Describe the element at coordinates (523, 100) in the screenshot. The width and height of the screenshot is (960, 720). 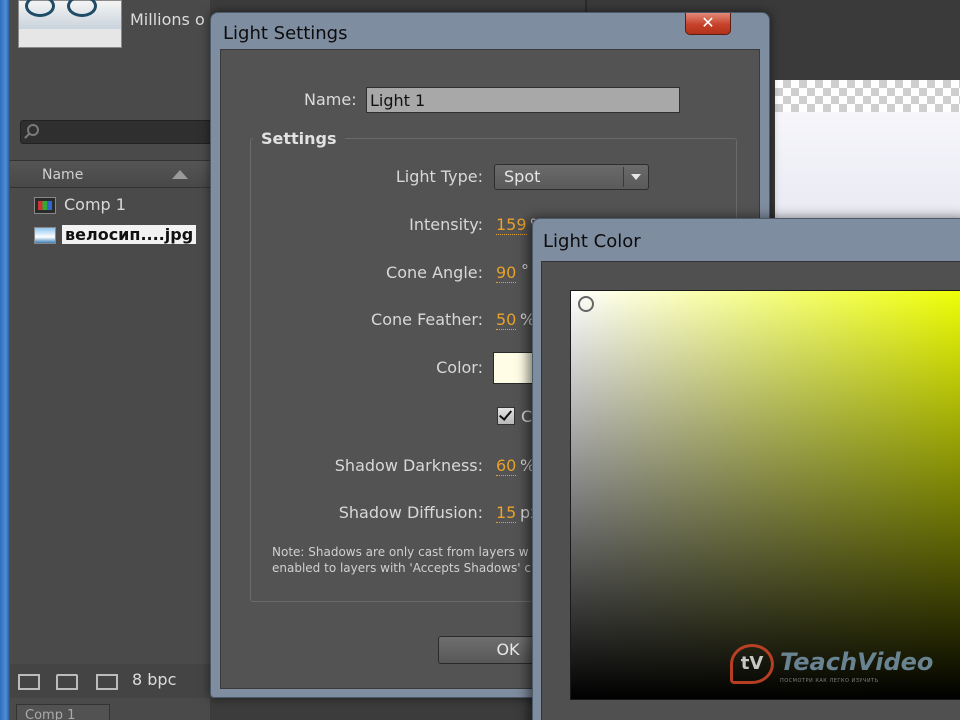
I see `light-name-input` at that location.